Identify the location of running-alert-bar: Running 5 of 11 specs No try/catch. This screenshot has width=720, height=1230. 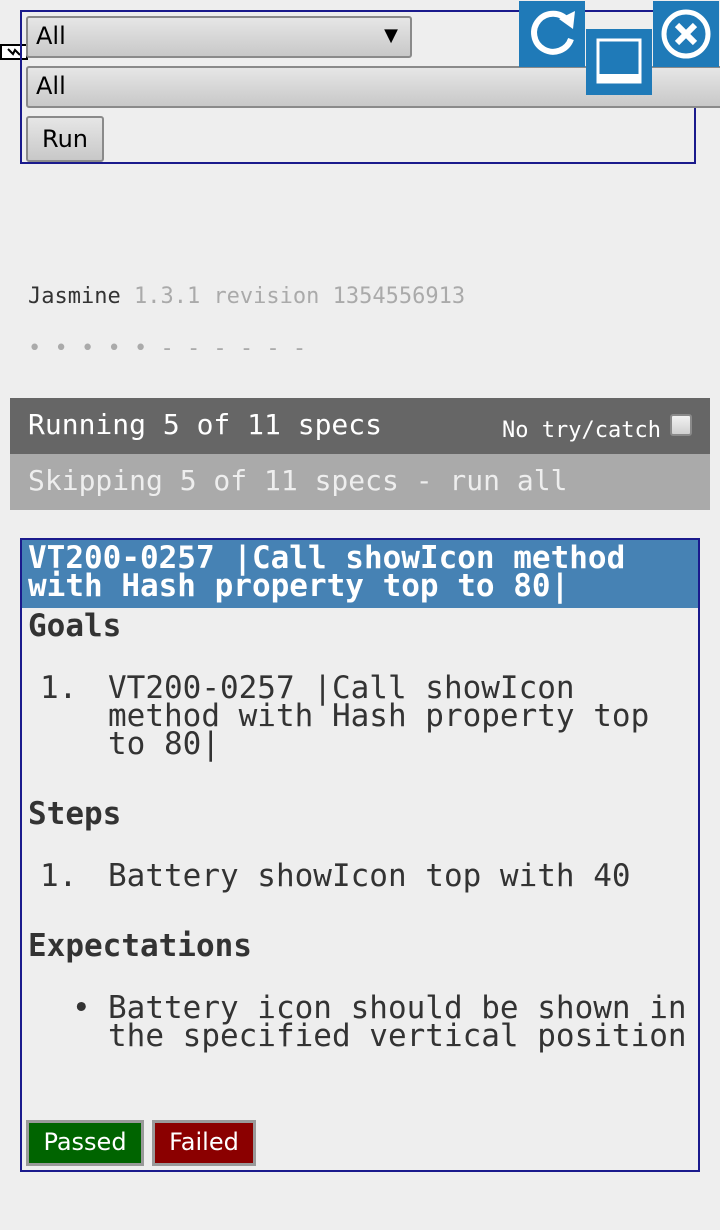
(360, 426).